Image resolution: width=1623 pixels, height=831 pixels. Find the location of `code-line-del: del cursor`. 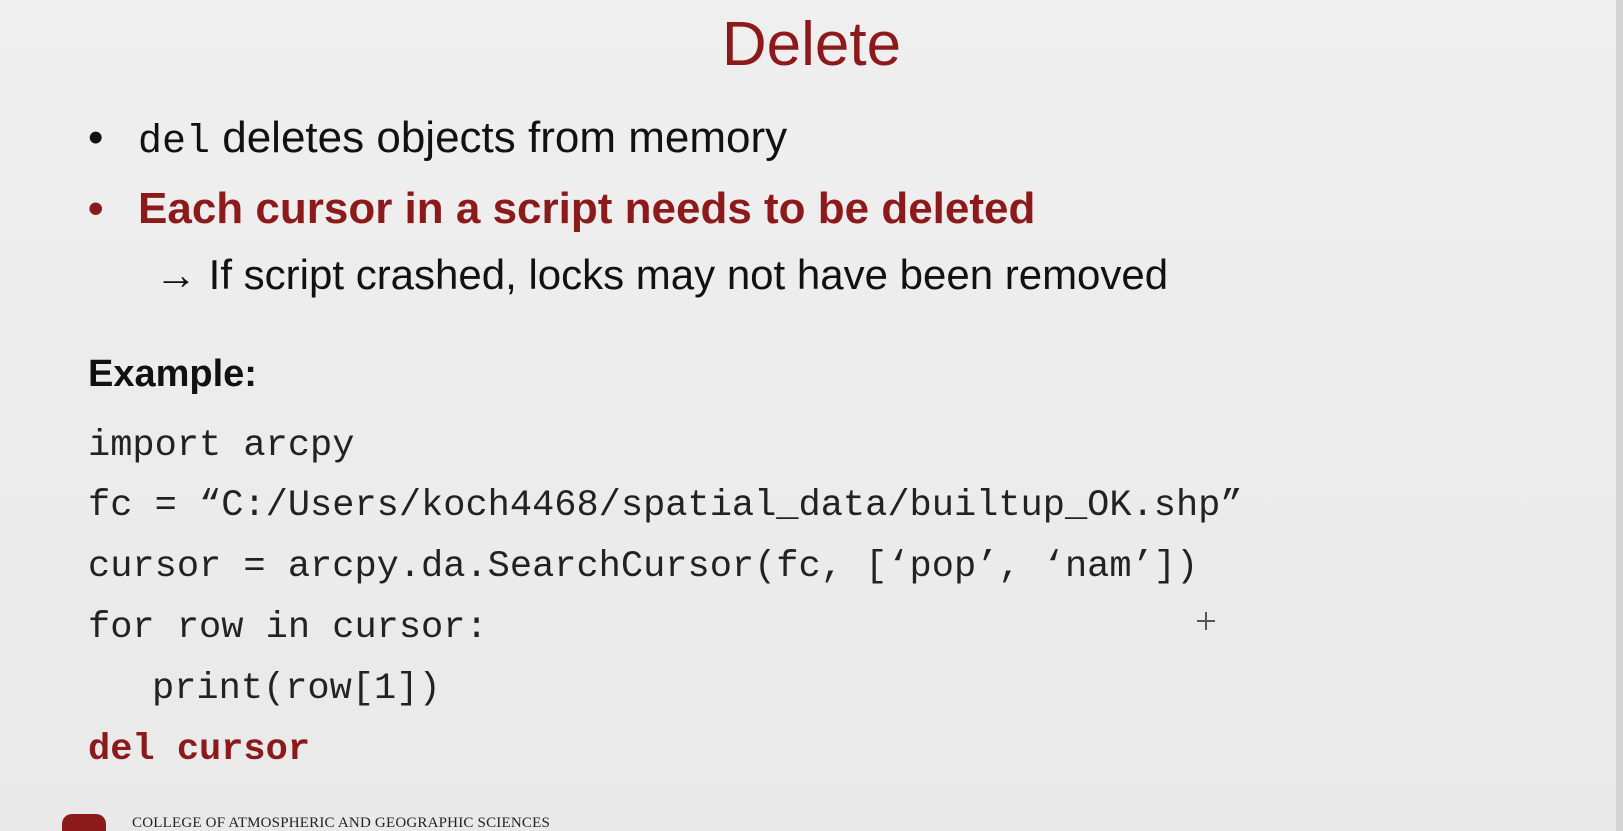

code-line-del: del cursor is located at coordinates (199, 750).